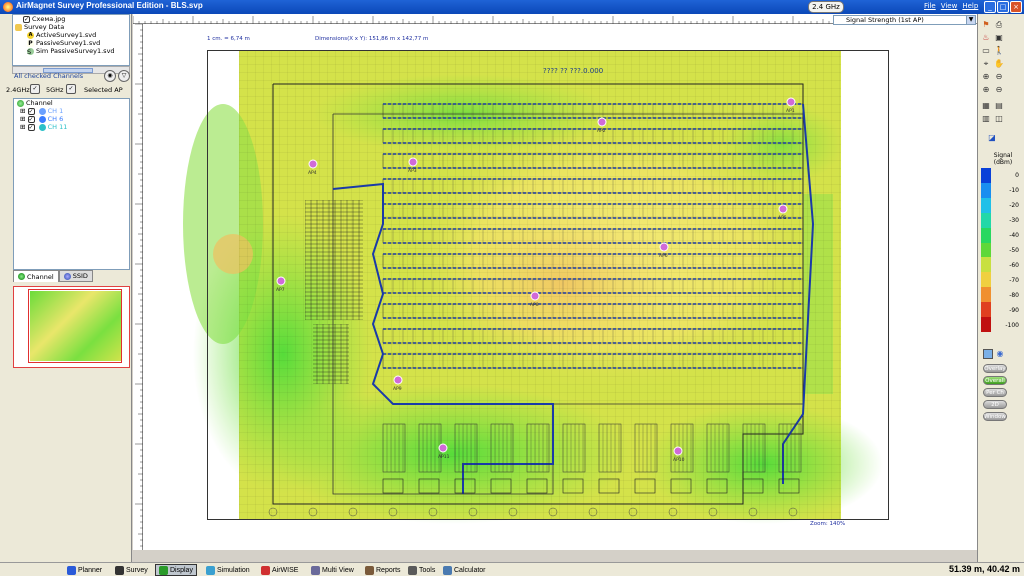 This screenshot has width=1024, height=576. What do you see at coordinates (383, 570) in the screenshot?
I see `tab-reports: Reports` at bounding box center [383, 570].